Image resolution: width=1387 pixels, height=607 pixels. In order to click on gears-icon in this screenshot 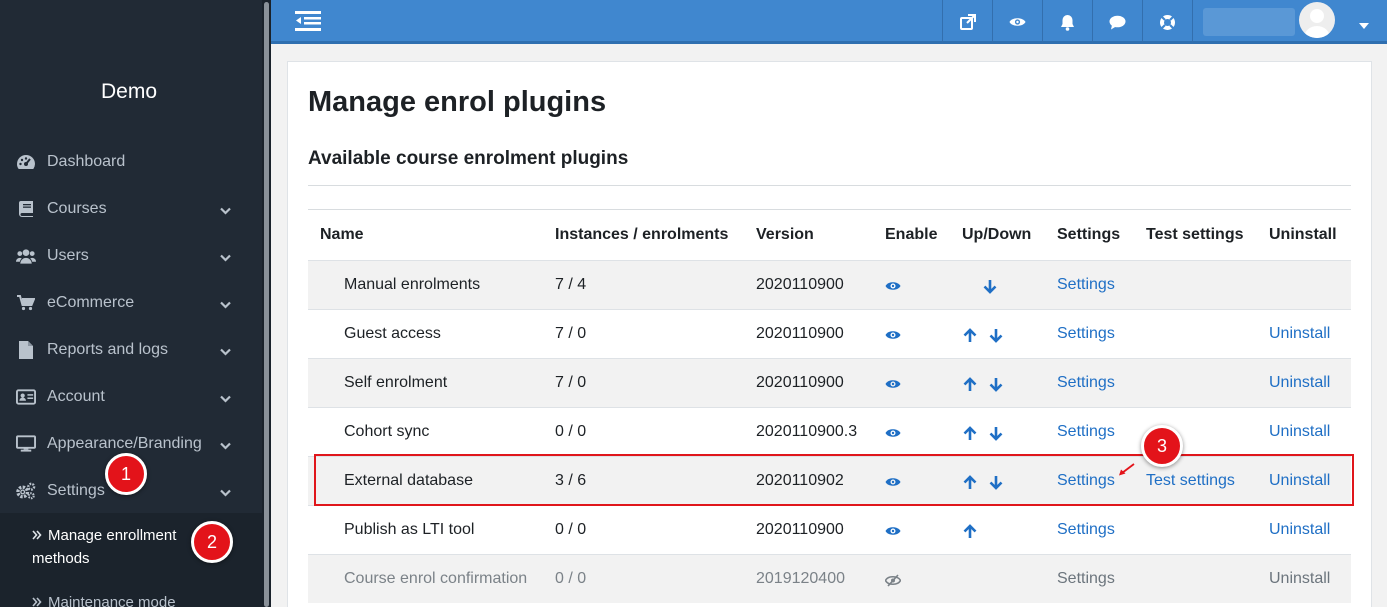, I will do `click(26, 491)`.